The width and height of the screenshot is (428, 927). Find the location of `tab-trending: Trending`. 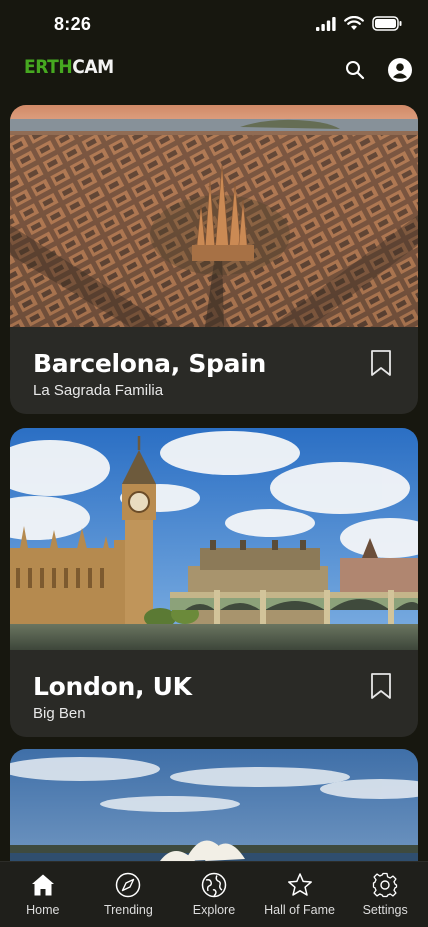

tab-trending: Trending is located at coordinates (129, 894).